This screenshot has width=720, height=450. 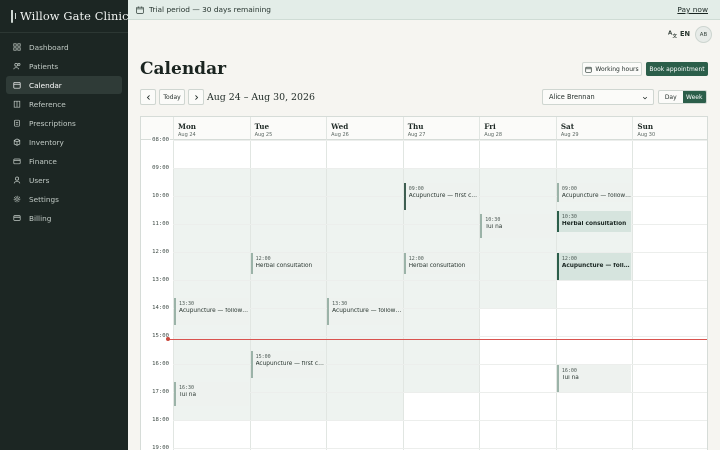 What do you see at coordinates (160, 392) in the screenshot?
I see `hour-label: 17:00` at bounding box center [160, 392].